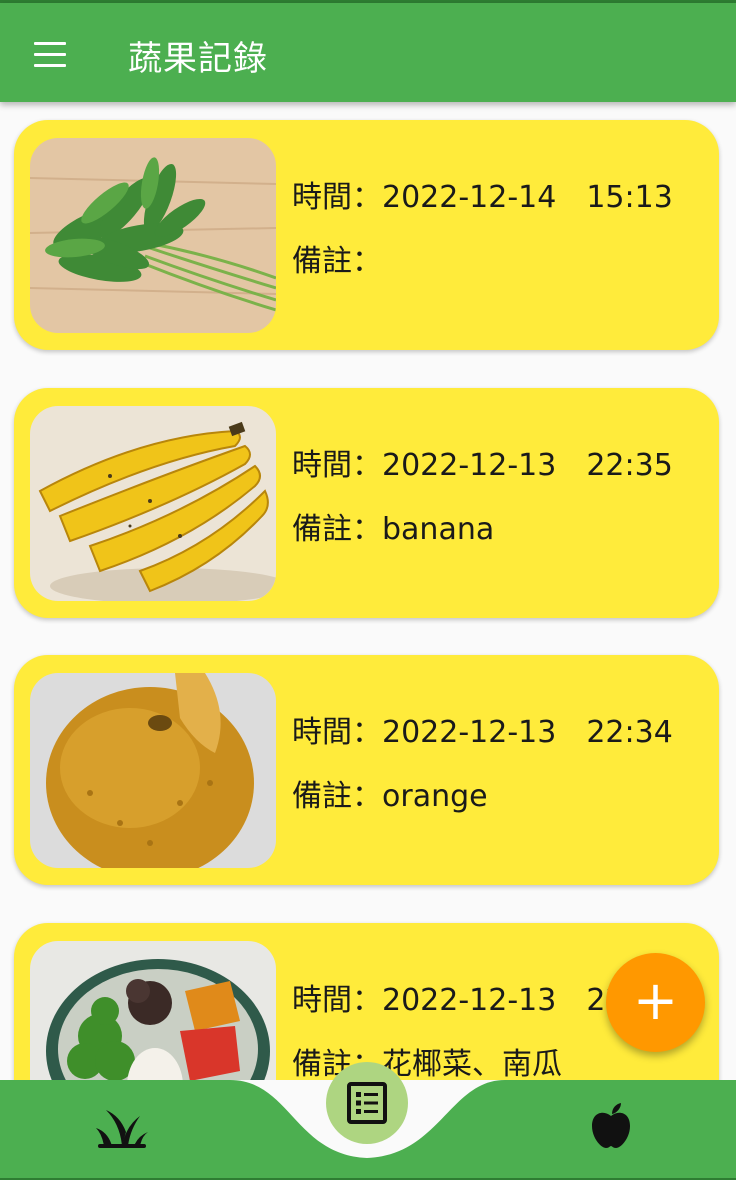 The image size is (736, 1180). Describe the element at coordinates (153, 1010) in the screenshot. I see `vegetable-bowl-image` at that location.